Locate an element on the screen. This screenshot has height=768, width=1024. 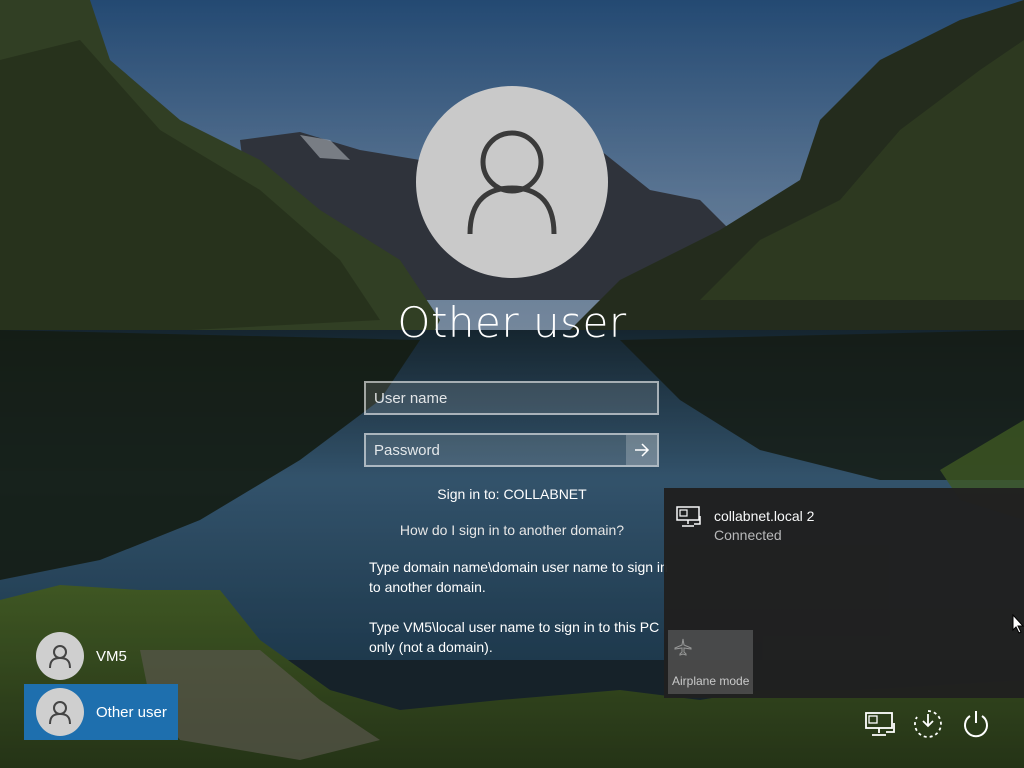
submit-button is located at coordinates (641, 450).